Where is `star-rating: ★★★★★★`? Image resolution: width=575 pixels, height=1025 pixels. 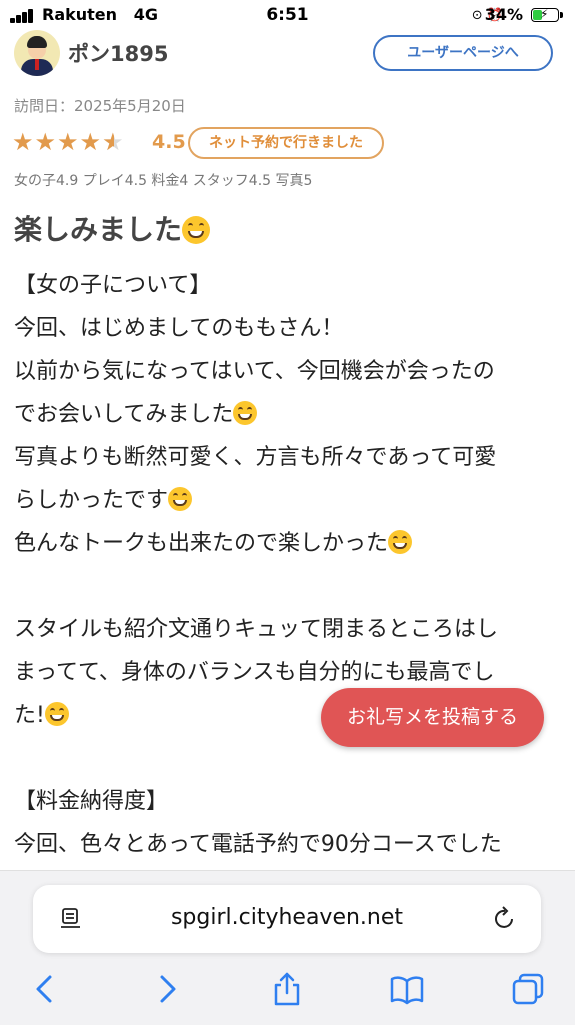
star-rating: ★★★★★★ is located at coordinates (68, 142).